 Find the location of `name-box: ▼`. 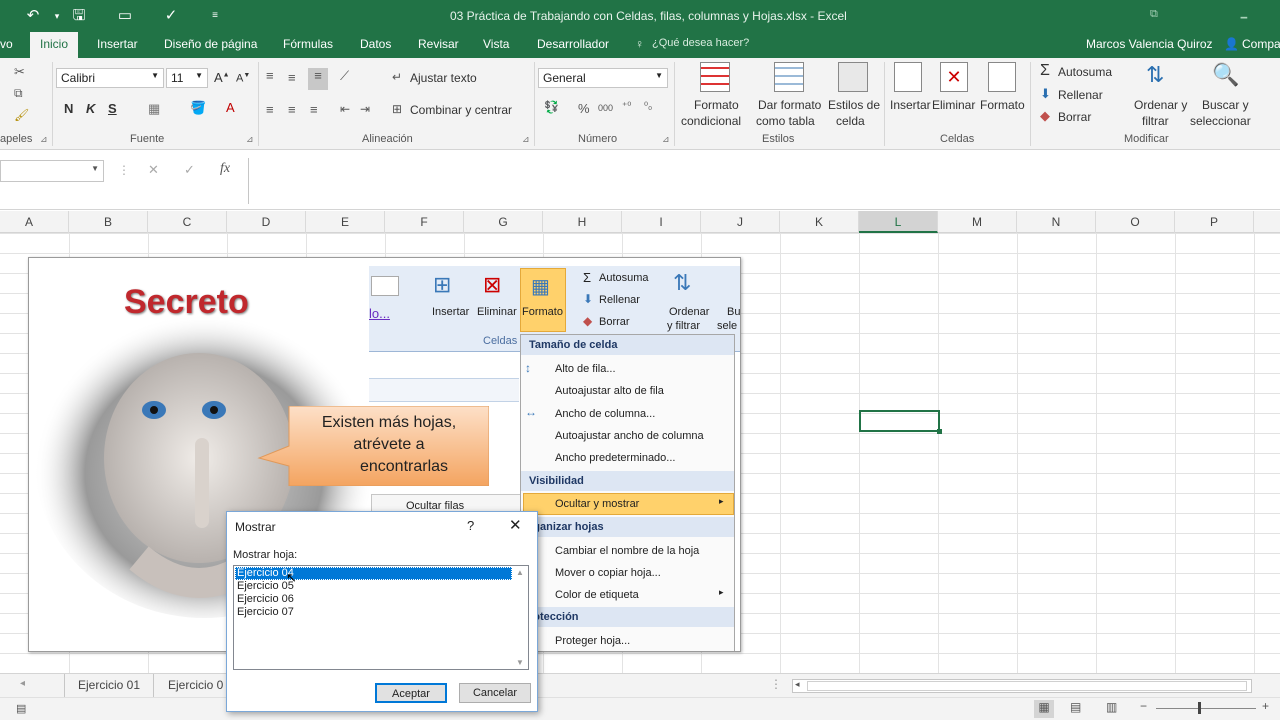

name-box: ▼ is located at coordinates (52, 171).